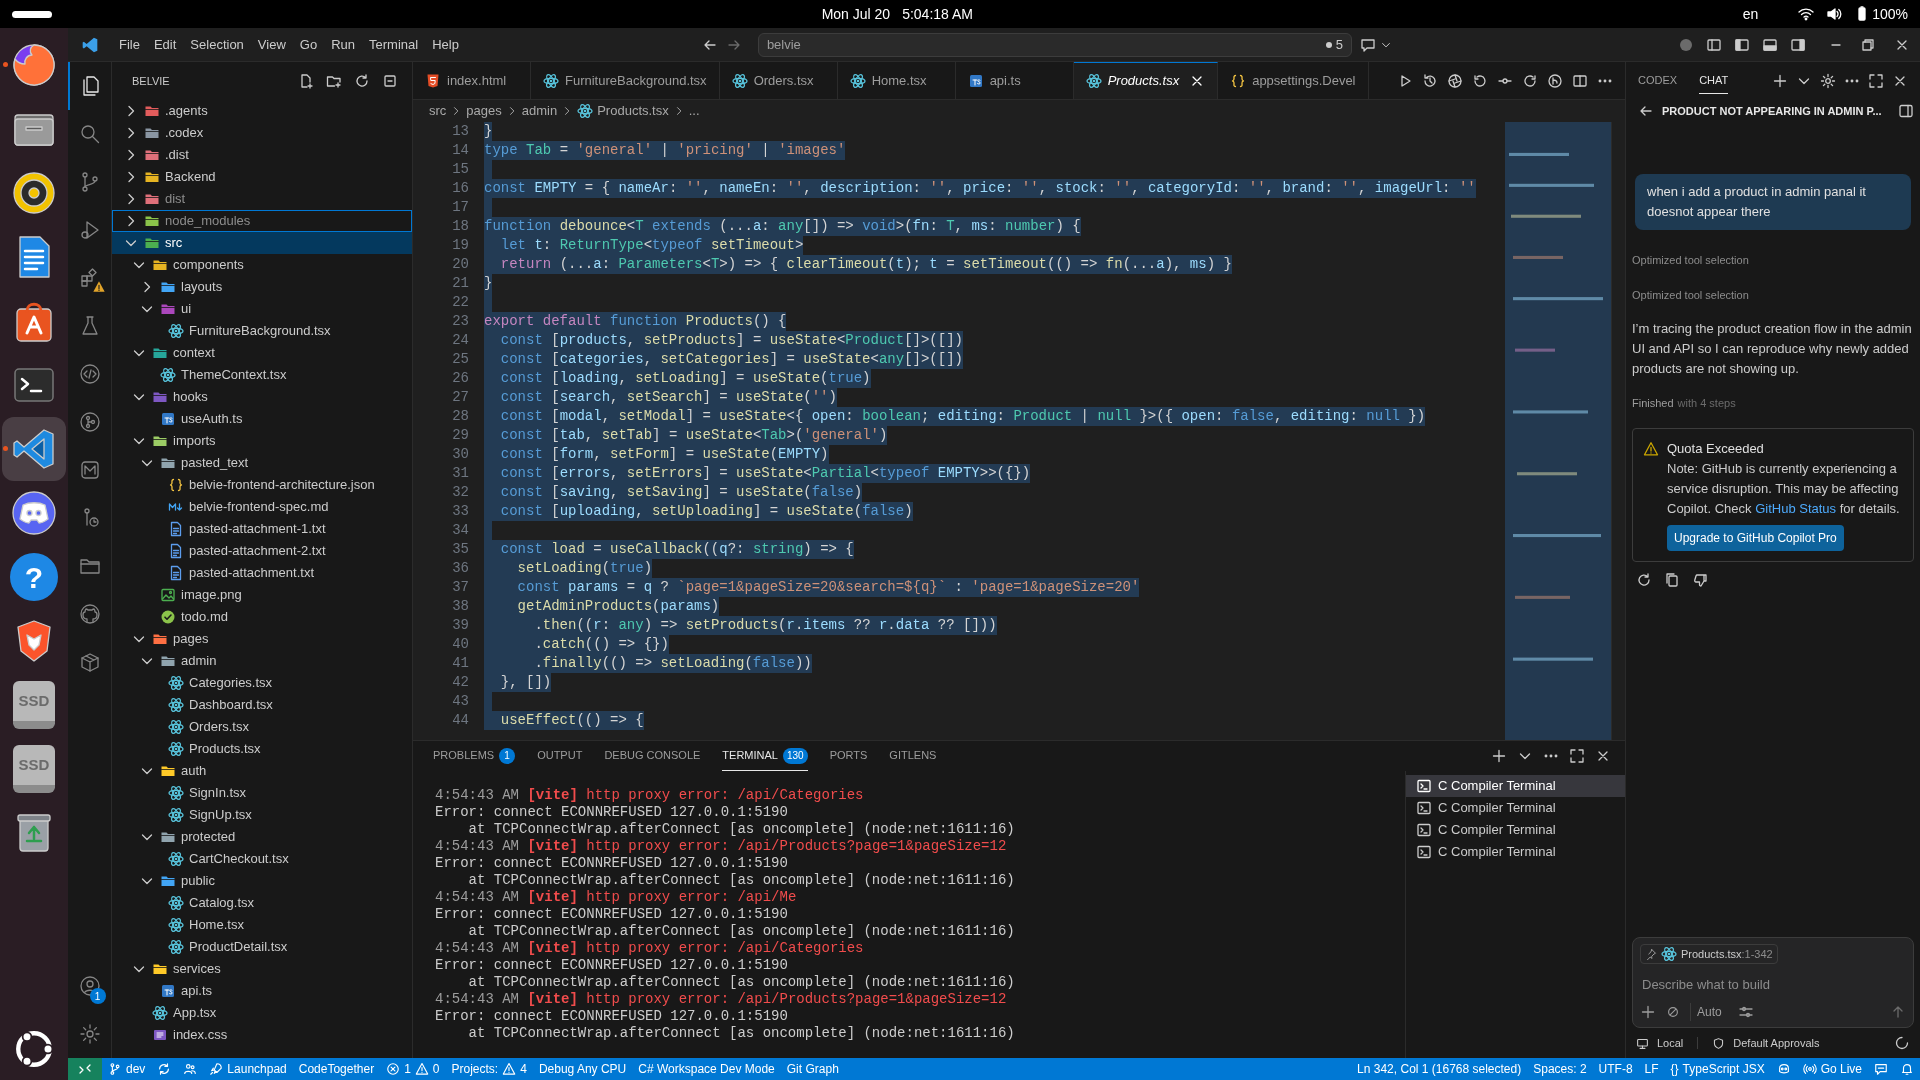  What do you see at coordinates (1796, 508) in the screenshot?
I see `status-link: GitHub Status` at bounding box center [1796, 508].